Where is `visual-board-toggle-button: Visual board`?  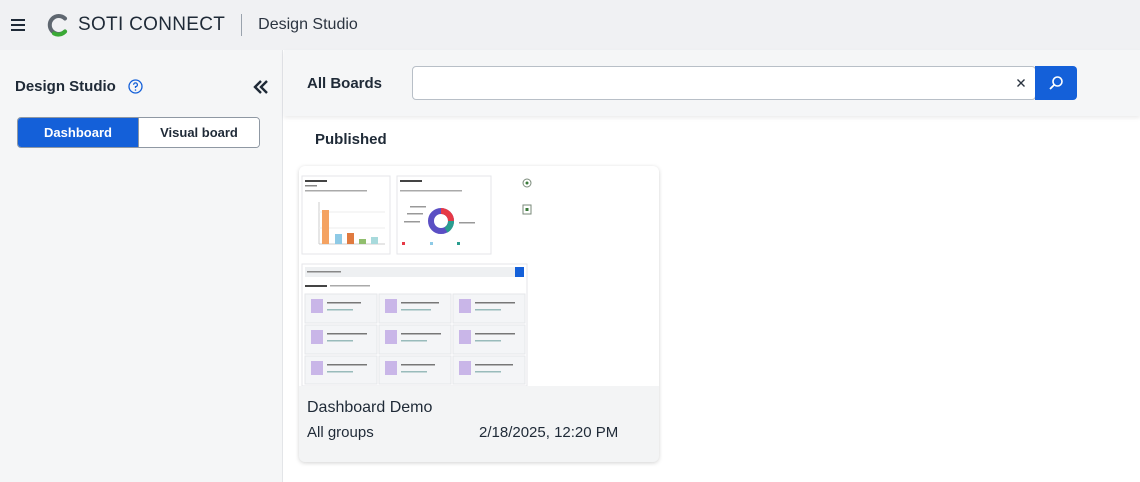 visual-board-toggle-button: Visual board is located at coordinates (198, 132).